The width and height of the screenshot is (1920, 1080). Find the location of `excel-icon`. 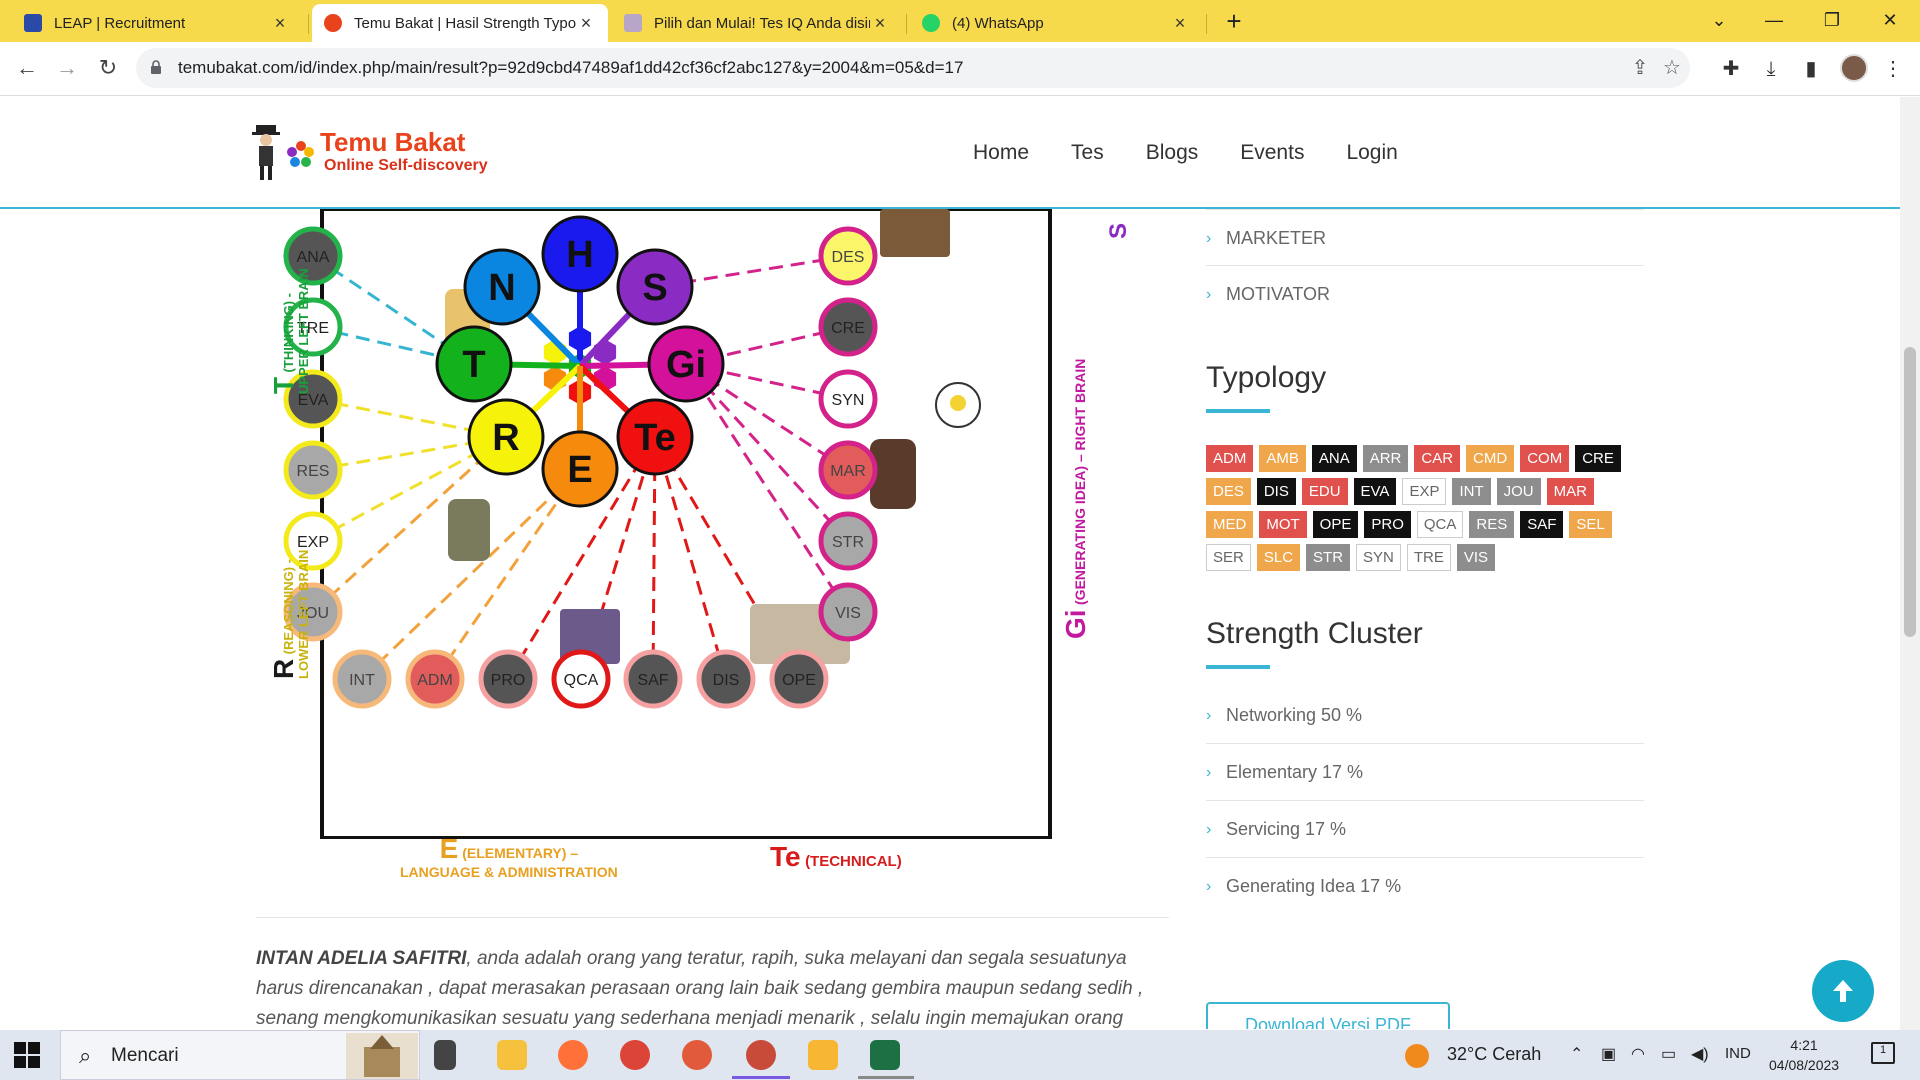

excel-icon is located at coordinates (885, 1055).